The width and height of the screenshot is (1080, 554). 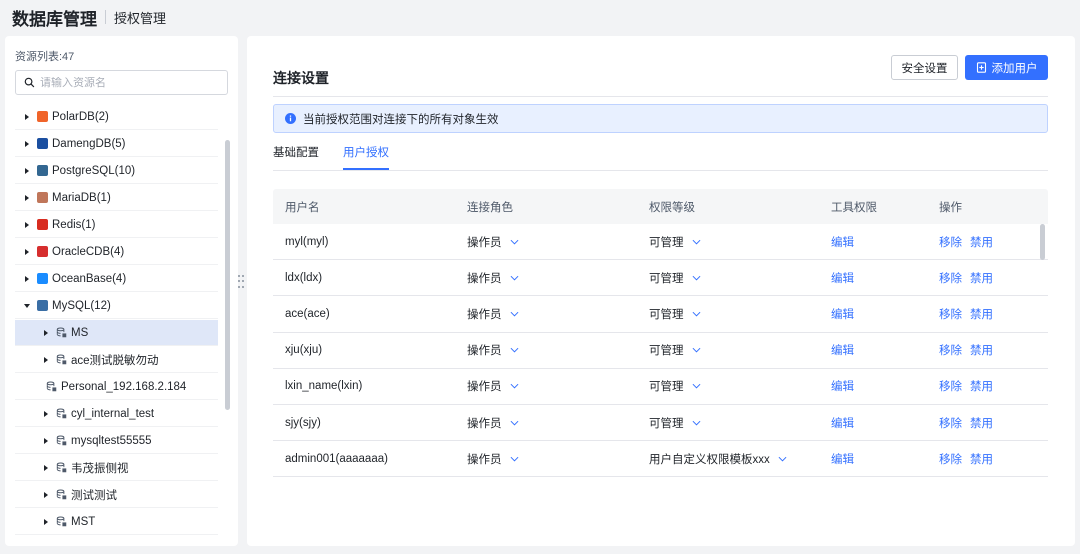 I want to click on top-bar: 数据库管理 授权管理, so click(x=540, y=17).